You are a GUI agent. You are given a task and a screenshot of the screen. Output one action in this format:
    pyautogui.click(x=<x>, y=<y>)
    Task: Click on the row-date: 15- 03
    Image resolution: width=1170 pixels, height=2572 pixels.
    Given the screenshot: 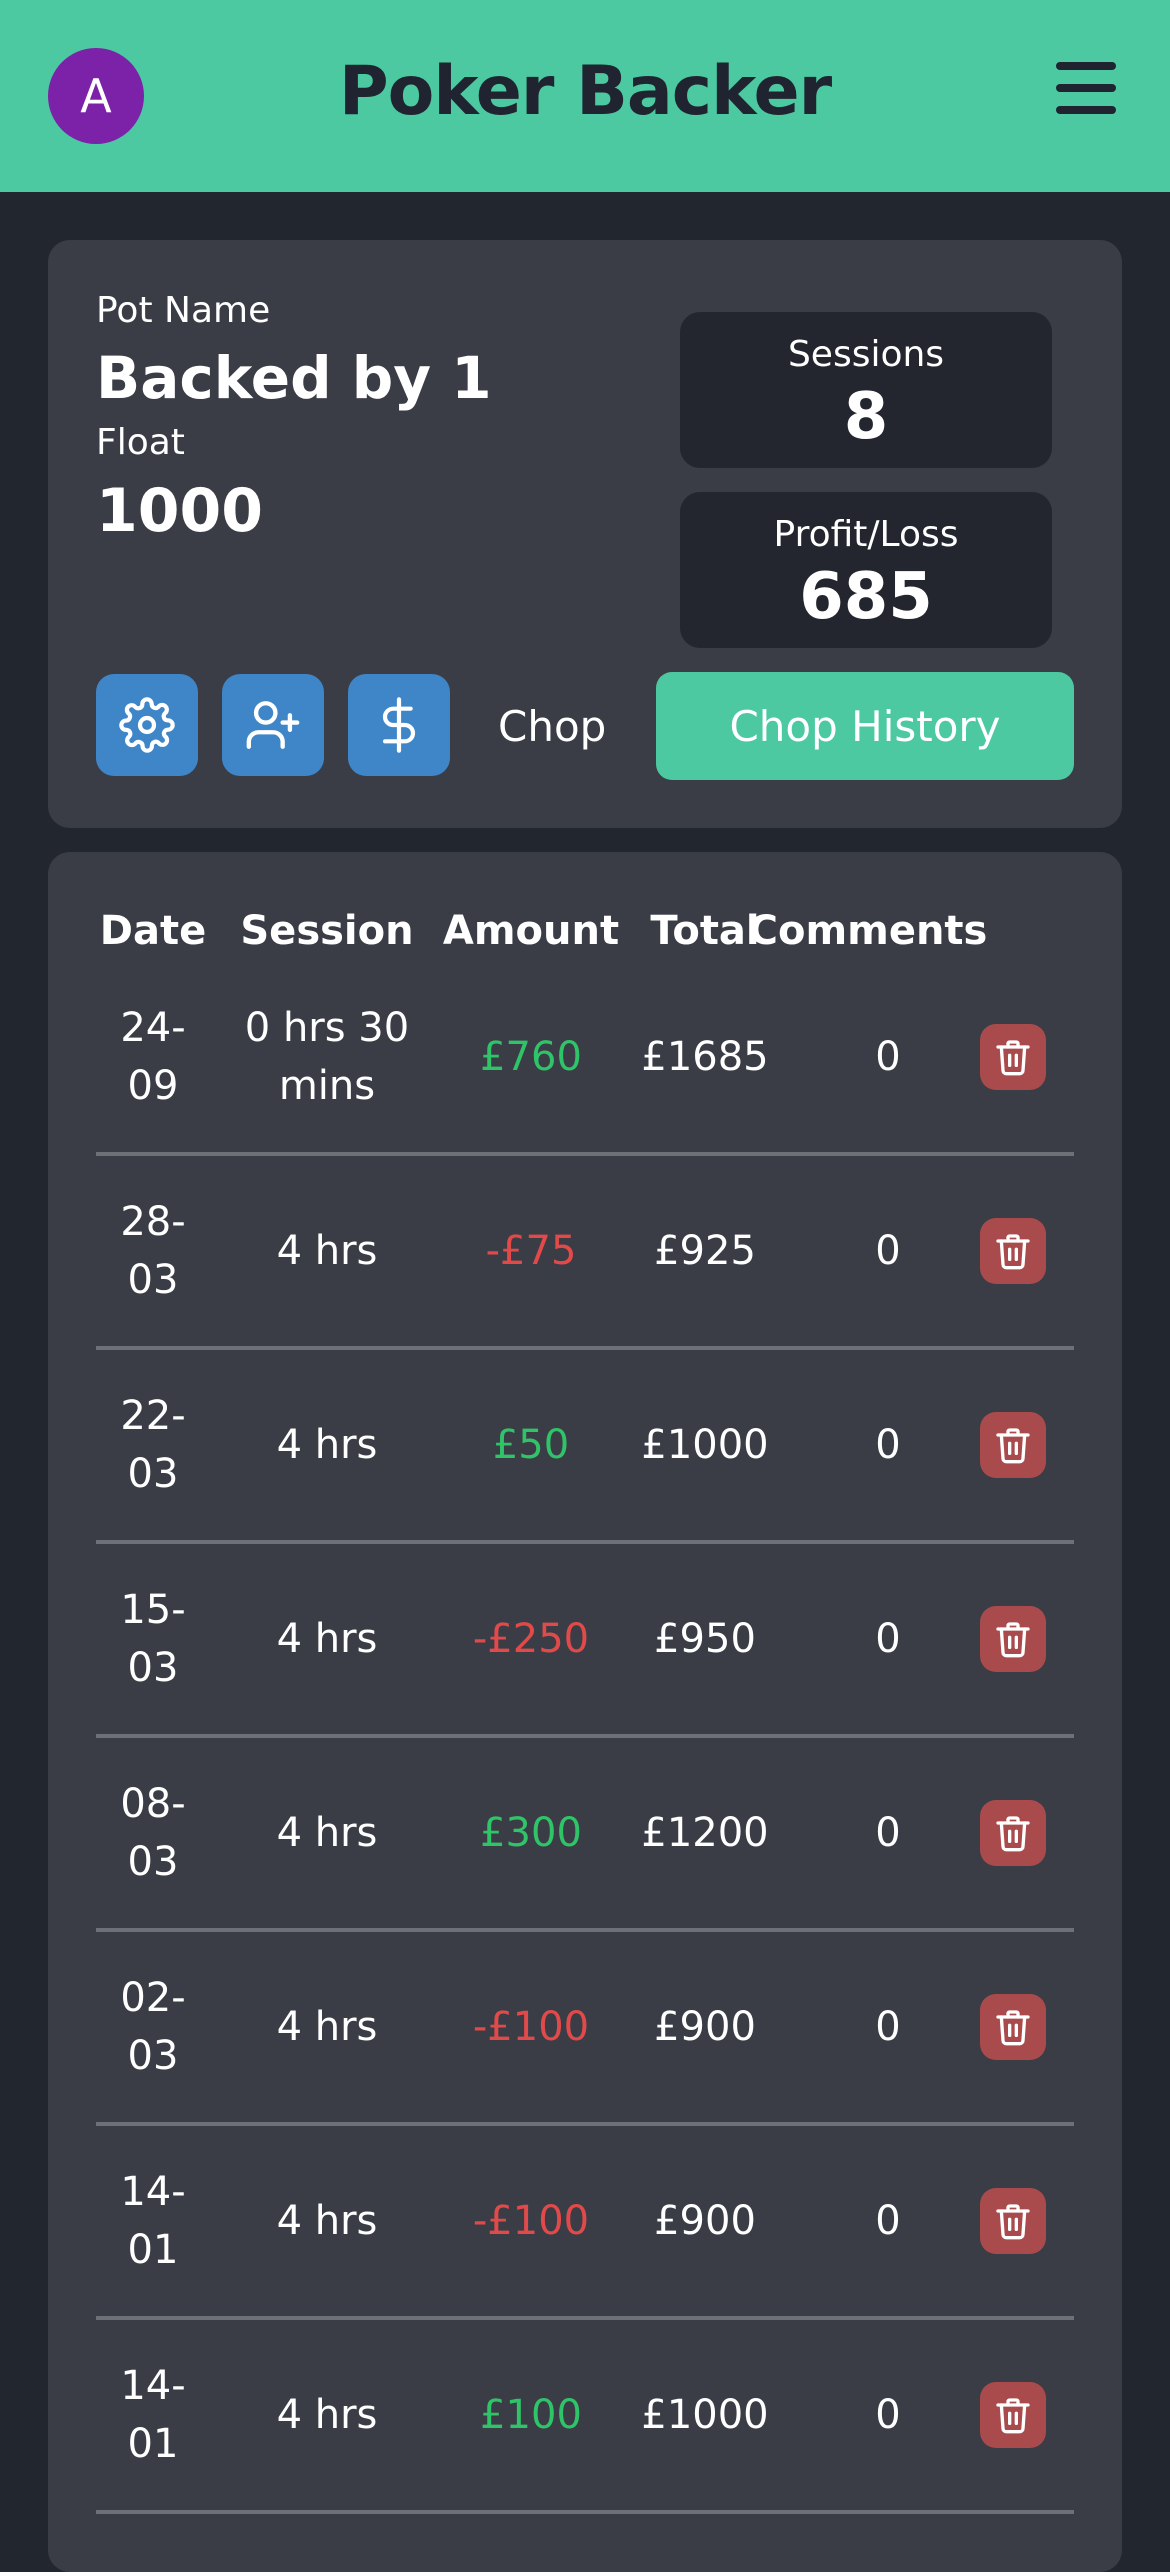 What is the action you would take?
    pyautogui.click(x=153, y=1639)
    